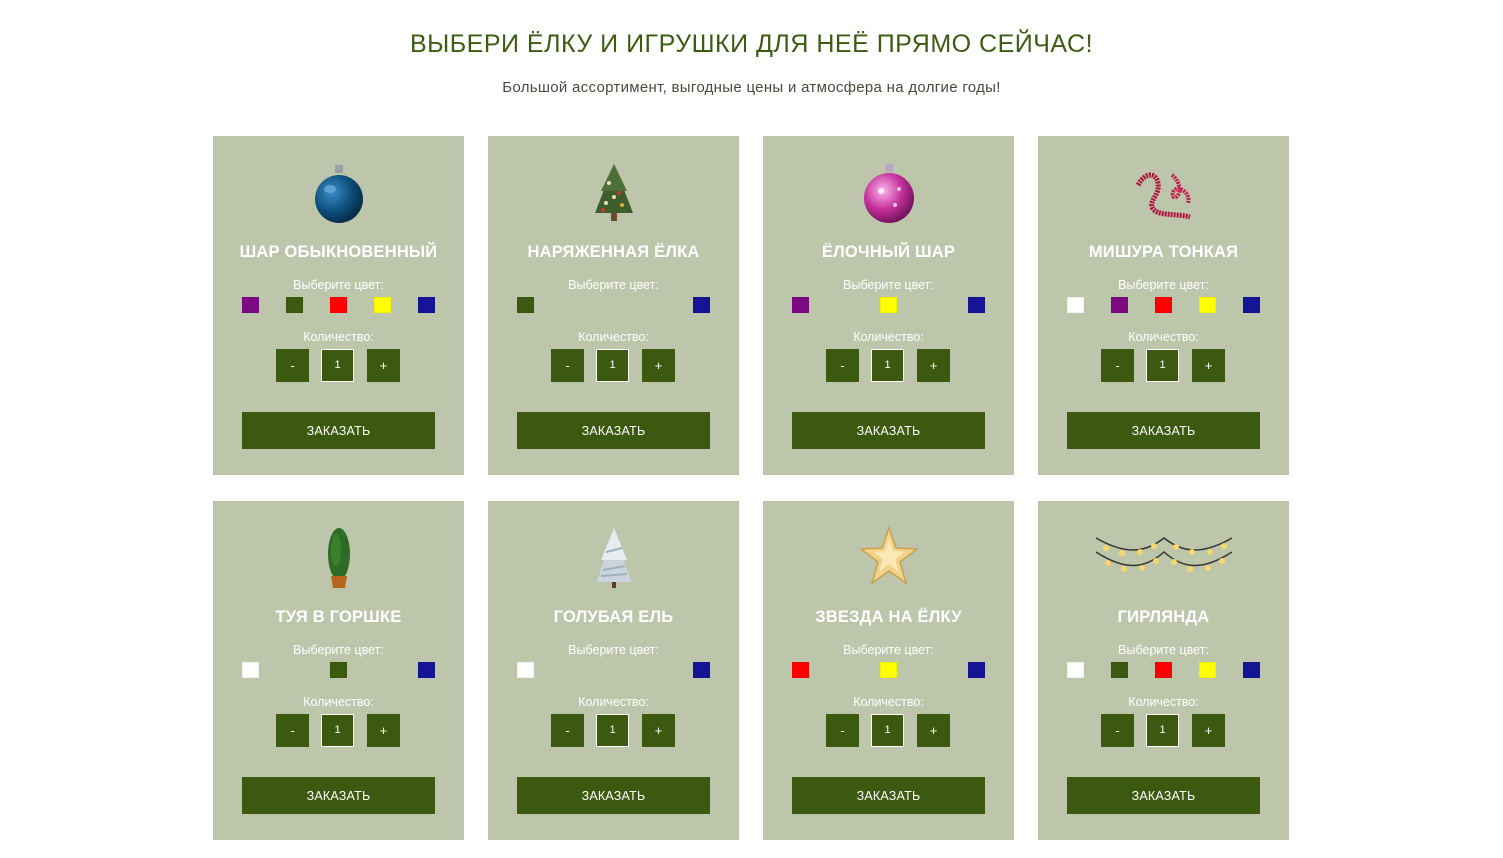 This screenshot has height=858, width=1503. Describe the element at coordinates (888, 617) in the screenshot. I see `product-title: ЗВЕЗДА НА ЁЛКУ` at that location.